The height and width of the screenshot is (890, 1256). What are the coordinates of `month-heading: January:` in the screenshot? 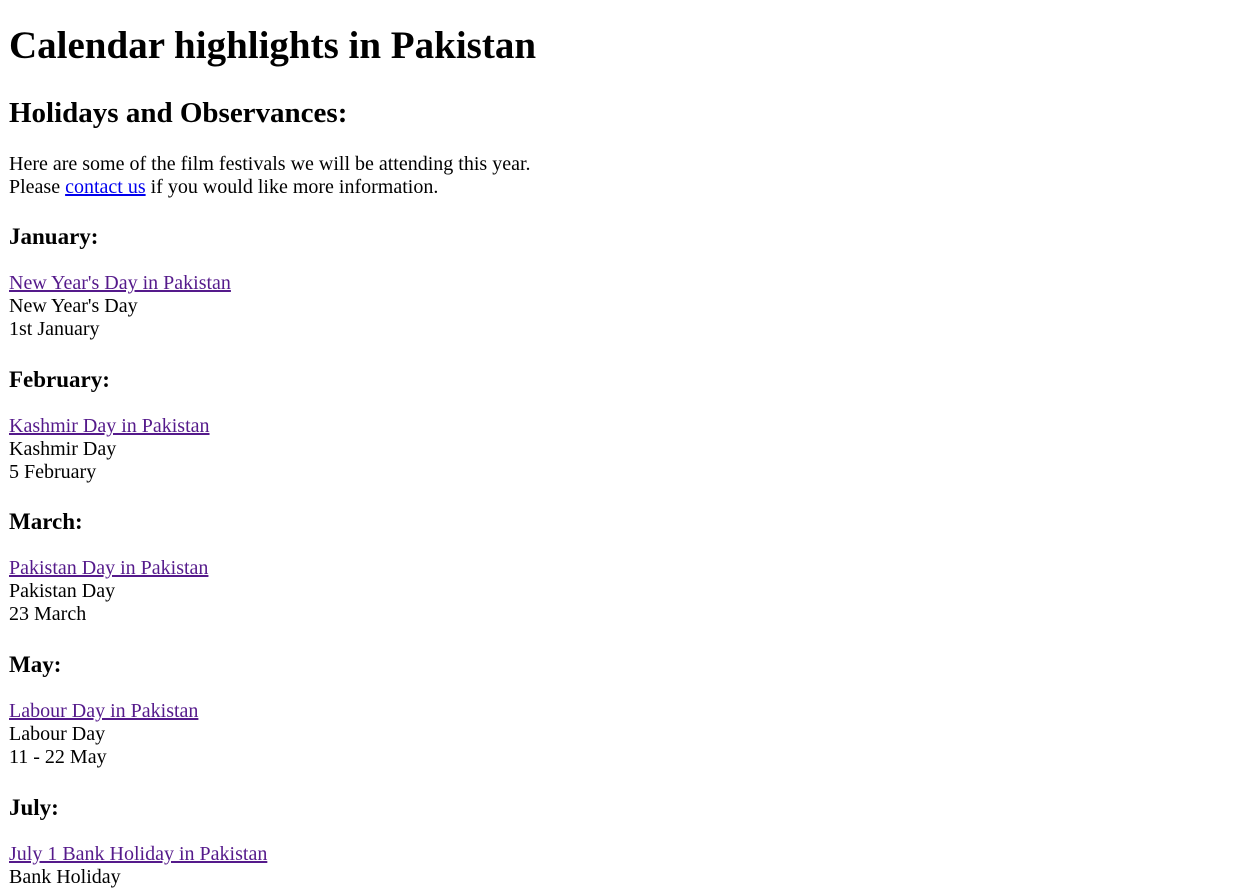 It's located at (54, 236).